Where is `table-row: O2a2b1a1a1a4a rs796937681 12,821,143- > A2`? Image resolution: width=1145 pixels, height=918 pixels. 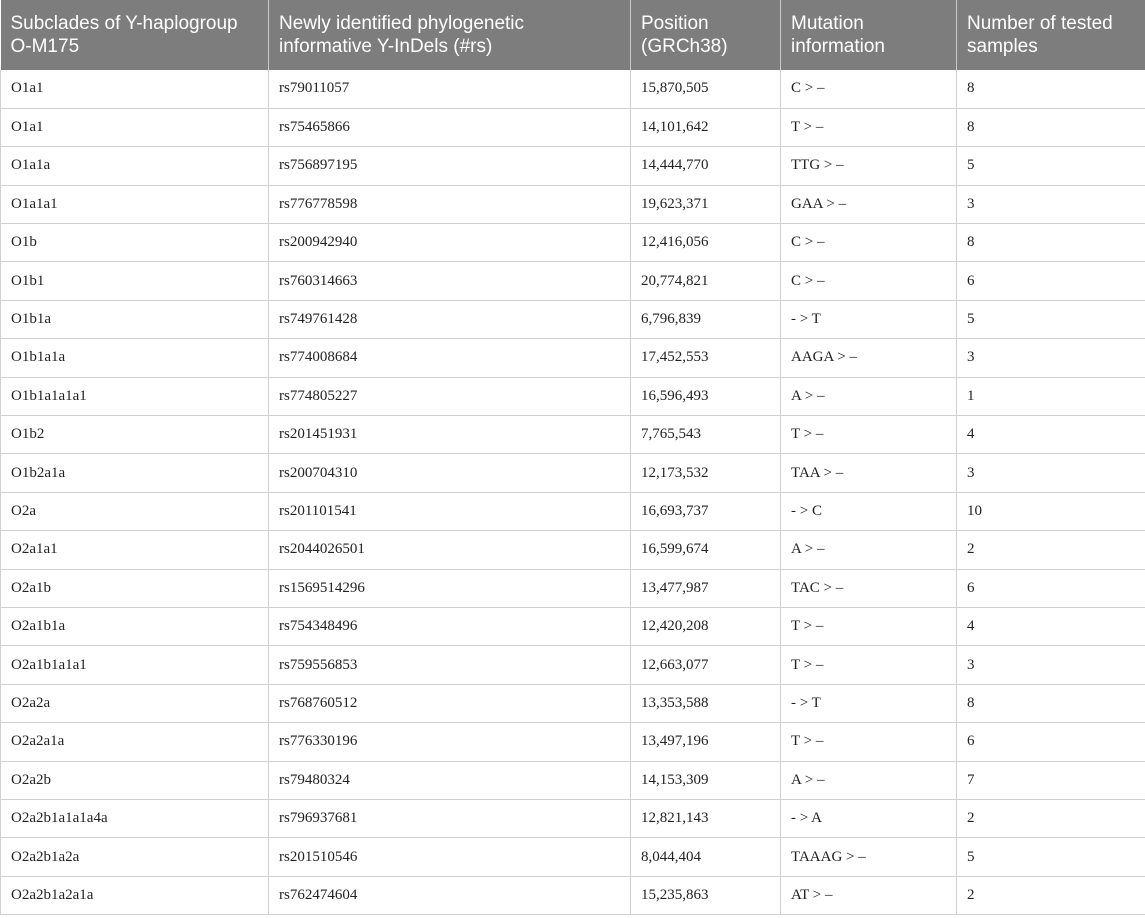
table-row: O2a2b1a1a1a4a rs796937681 12,821,143- > A2 is located at coordinates (572, 819).